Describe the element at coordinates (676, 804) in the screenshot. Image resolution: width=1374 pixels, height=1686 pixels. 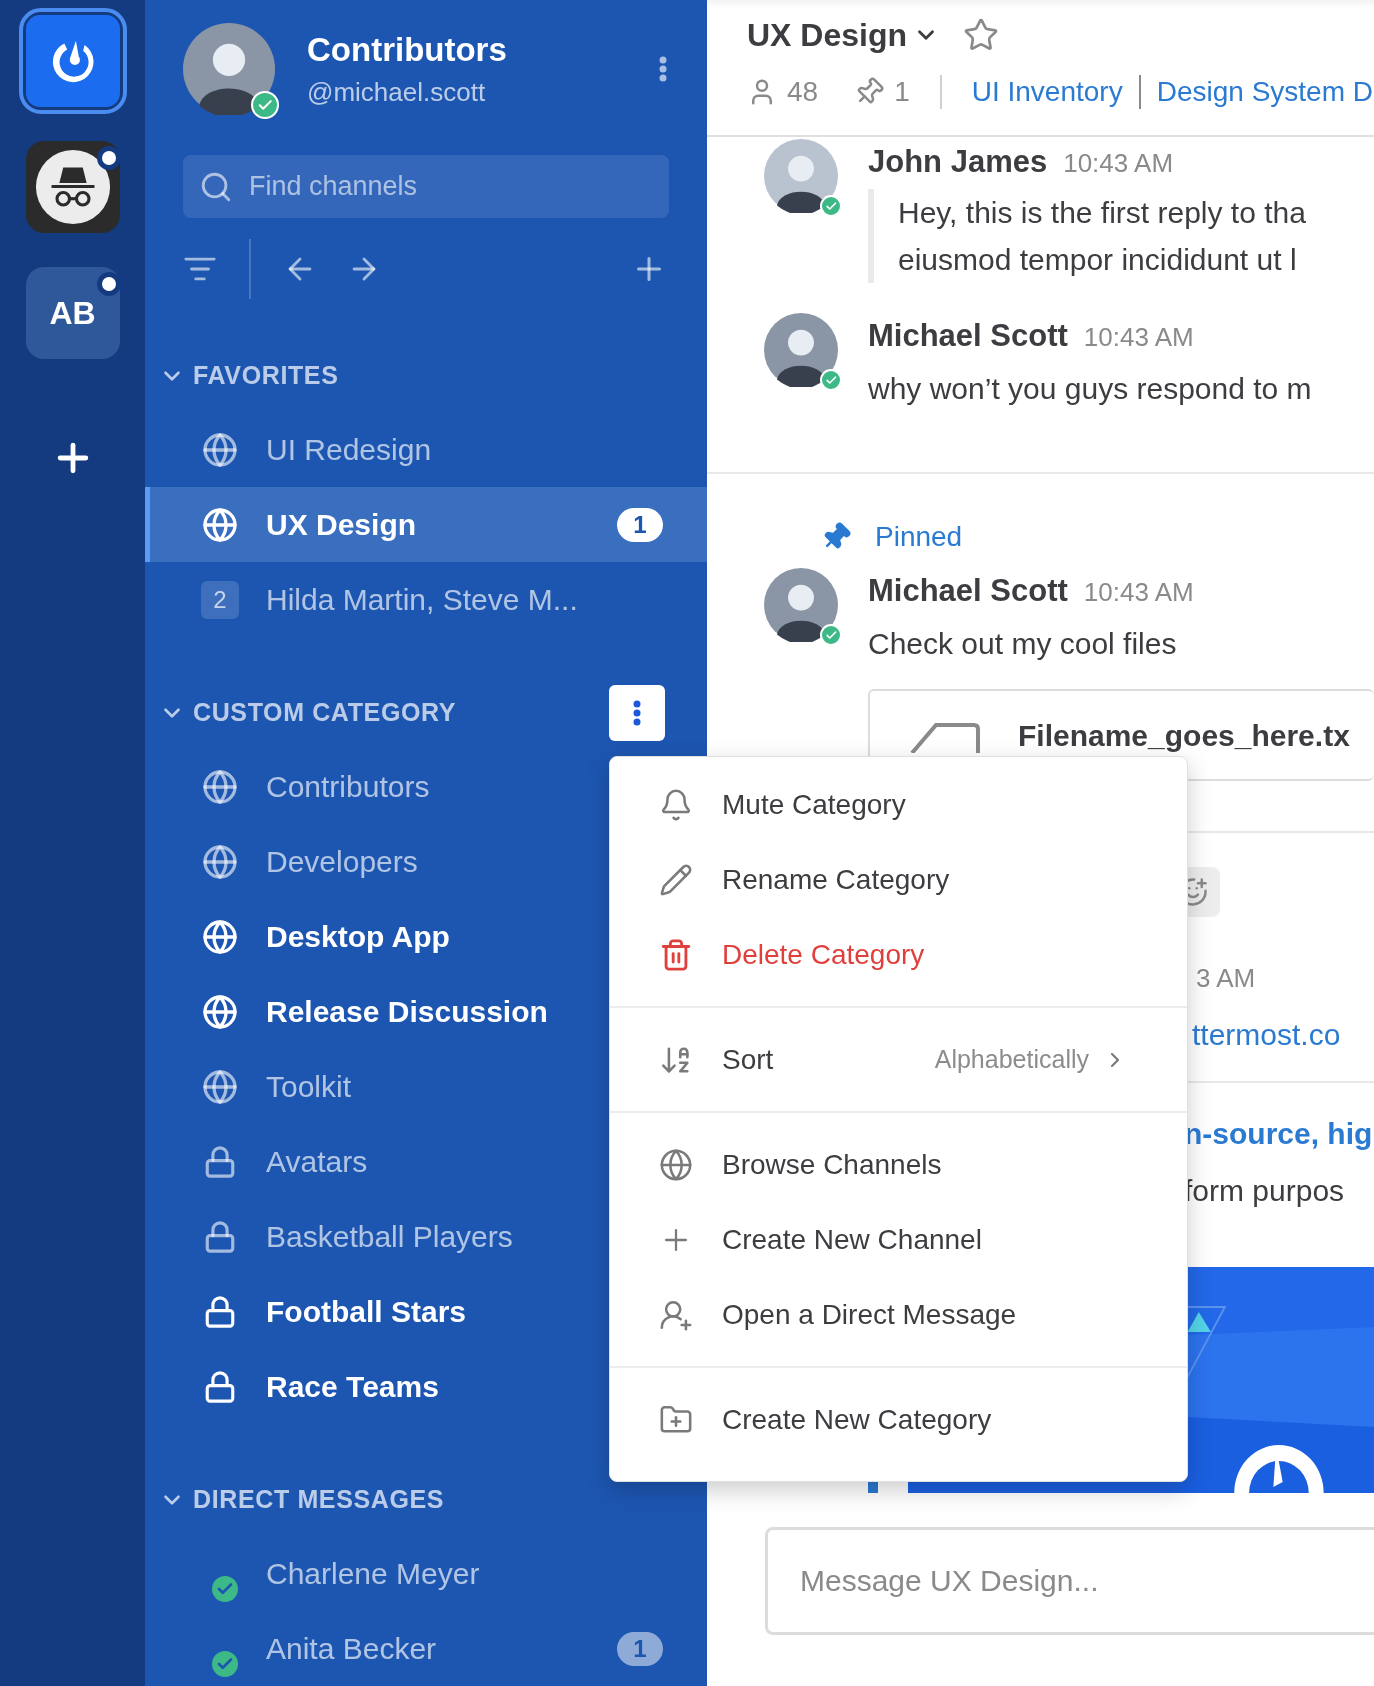
I see `bell-icon` at that location.